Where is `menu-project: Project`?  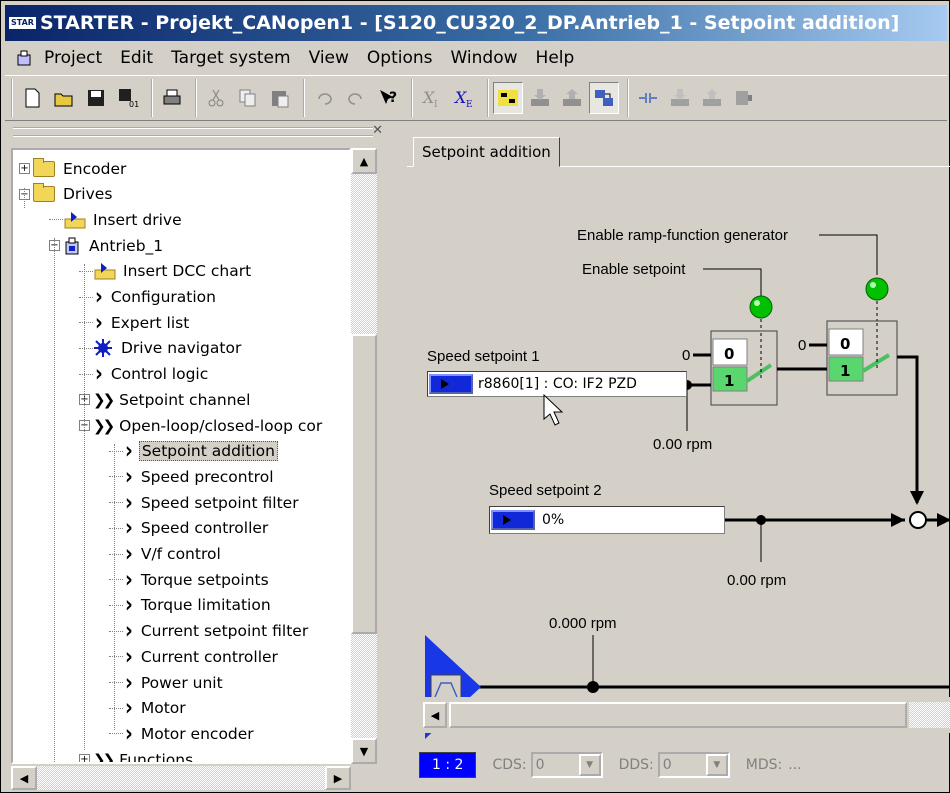 menu-project: Project is located at coordinates (73, 58).